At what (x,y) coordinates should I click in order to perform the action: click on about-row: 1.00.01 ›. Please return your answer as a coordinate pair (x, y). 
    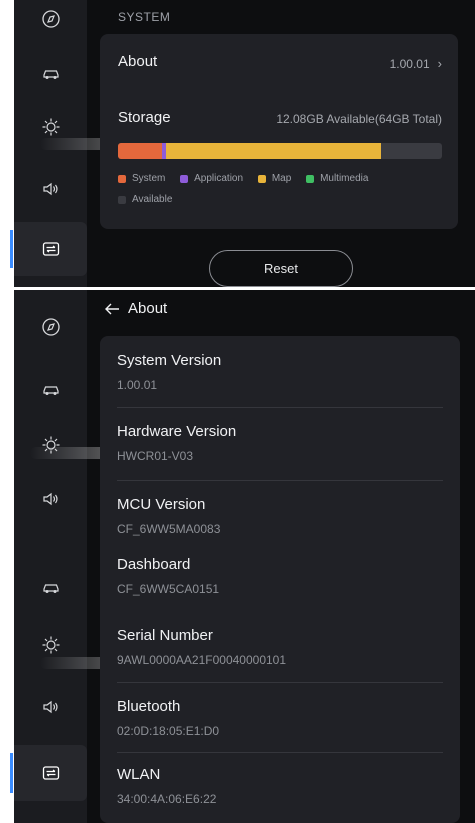
    Looking at the image, I should click on (416, 63).